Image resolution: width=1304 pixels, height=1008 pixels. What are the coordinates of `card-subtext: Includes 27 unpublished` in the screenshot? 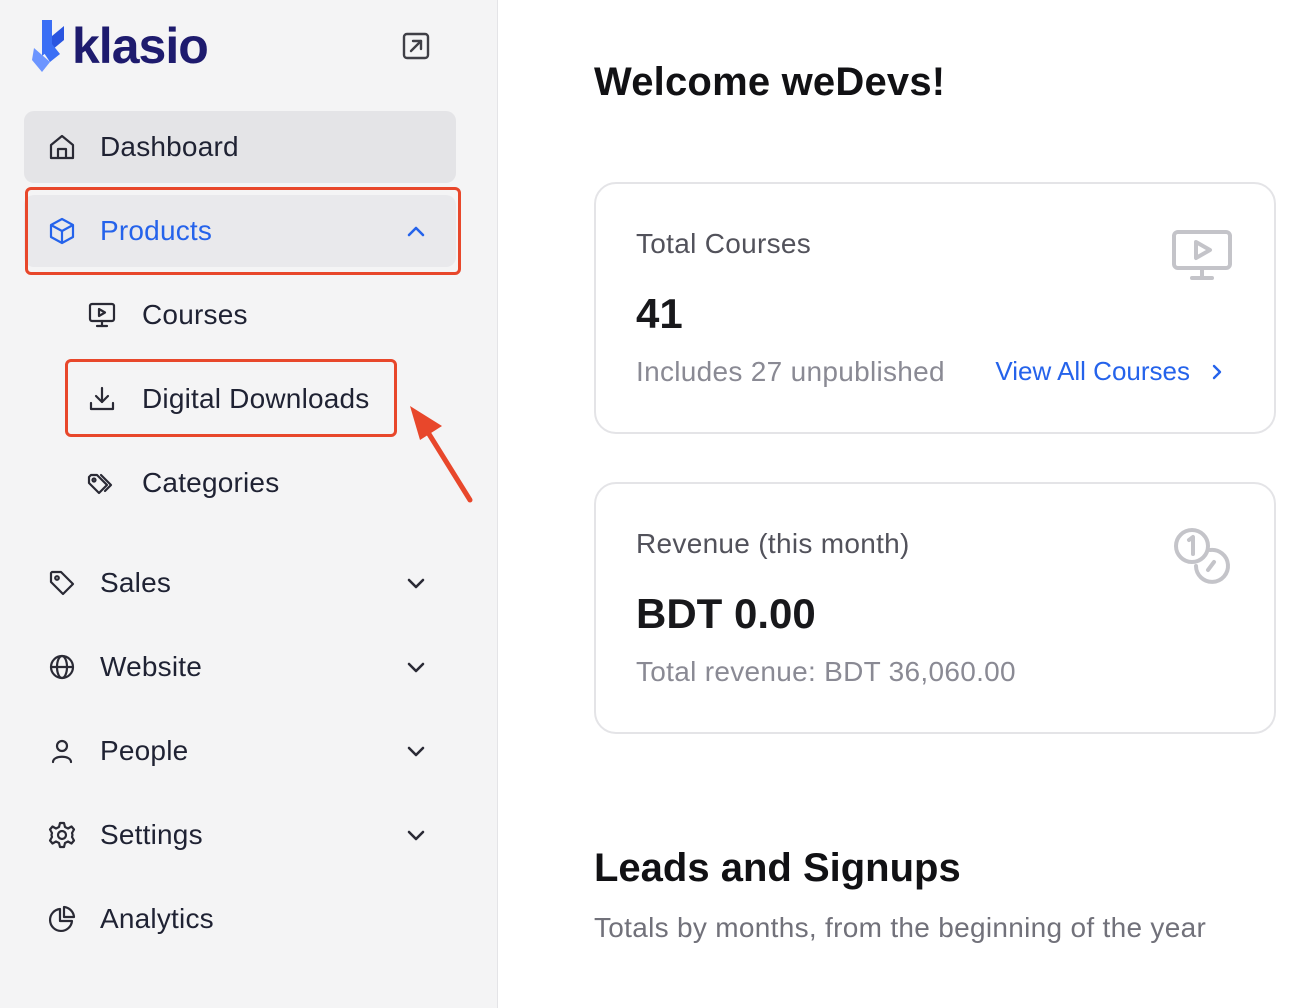 It's located at (790, 371).